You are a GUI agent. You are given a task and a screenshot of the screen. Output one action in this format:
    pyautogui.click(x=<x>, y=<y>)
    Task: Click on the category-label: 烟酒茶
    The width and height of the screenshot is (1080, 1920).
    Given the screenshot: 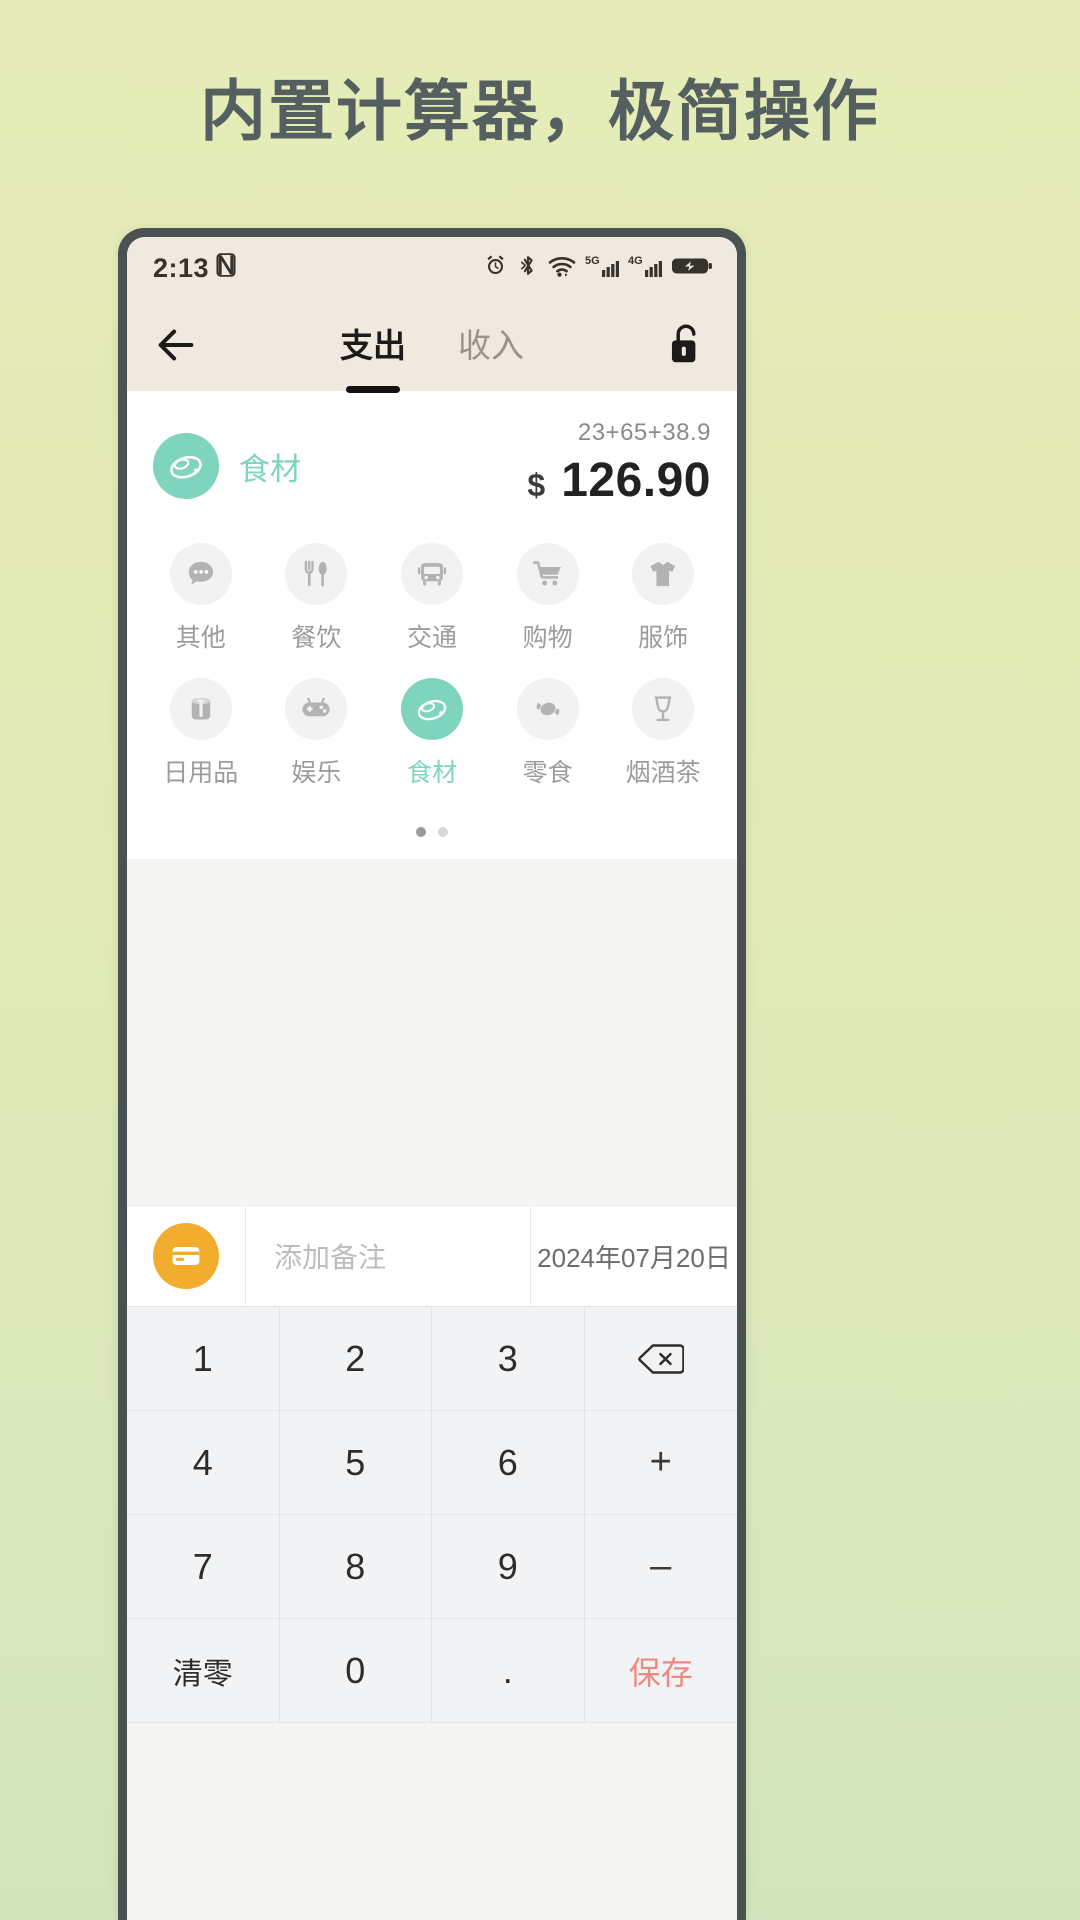 What is the action you would take?
    pyautogui.click(x=663, y=773)
    